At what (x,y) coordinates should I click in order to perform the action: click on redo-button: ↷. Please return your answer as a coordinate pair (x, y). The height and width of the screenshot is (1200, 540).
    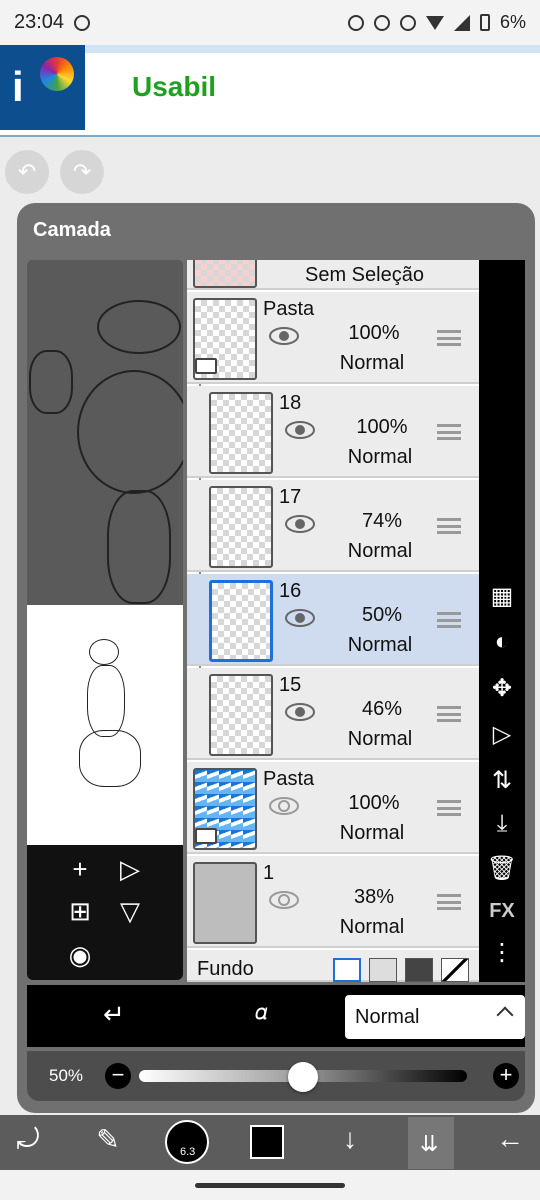
    Looking at the image, I should click on (82, 172).